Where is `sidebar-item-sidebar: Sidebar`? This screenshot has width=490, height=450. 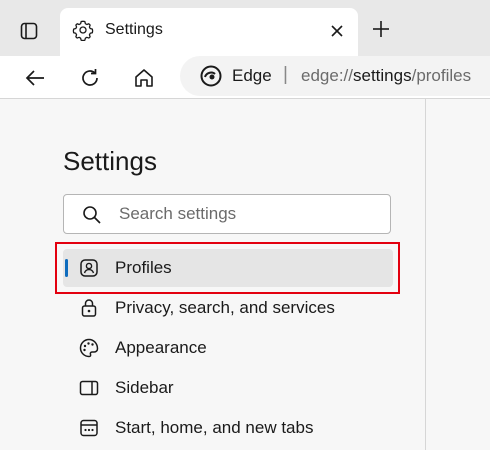 sidebar-item-sidebar: Sidebar is located at coordinates (228, 388).